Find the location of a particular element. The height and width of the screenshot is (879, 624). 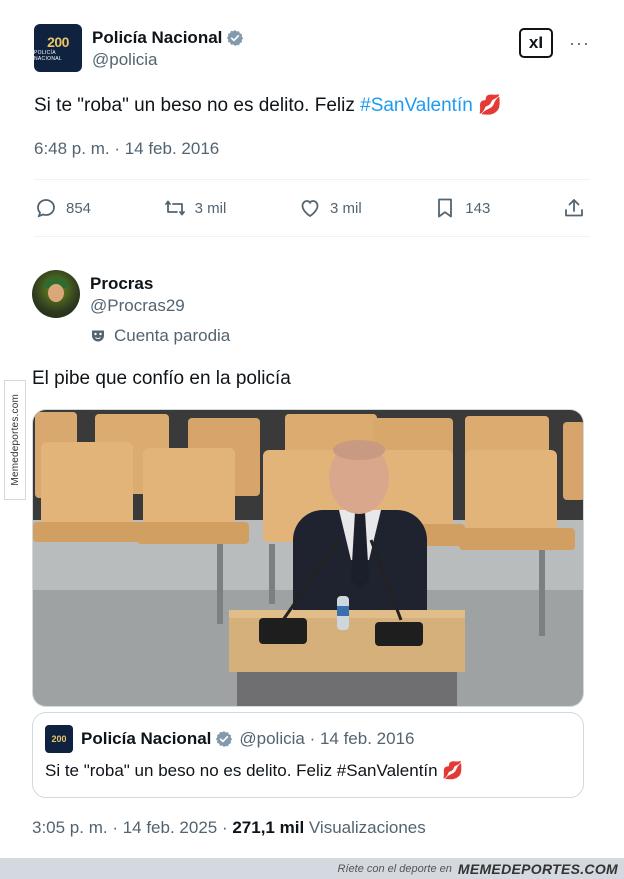

author-block: Procras @Procras29 is located at coordinates (137, 295).